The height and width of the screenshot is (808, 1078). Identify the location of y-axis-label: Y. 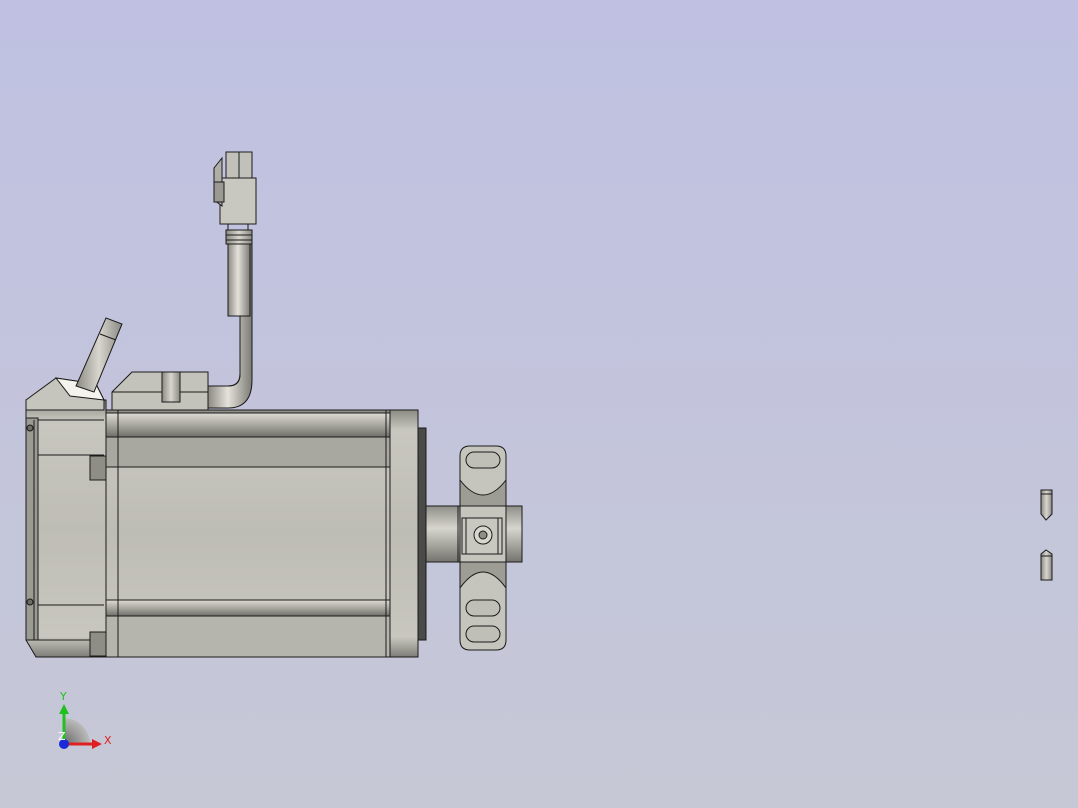
(63, 696).